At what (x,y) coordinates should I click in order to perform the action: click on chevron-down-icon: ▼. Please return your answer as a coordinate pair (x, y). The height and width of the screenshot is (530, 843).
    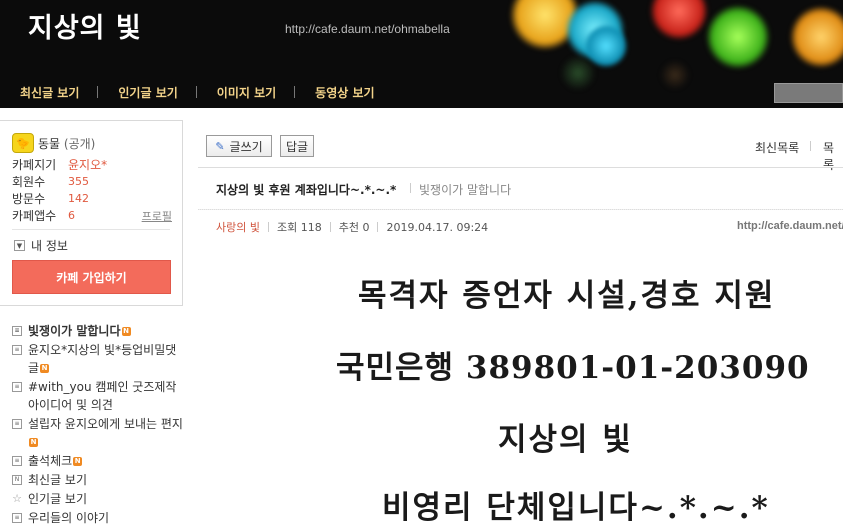
    Looking at the image, I should click on (19, 245).